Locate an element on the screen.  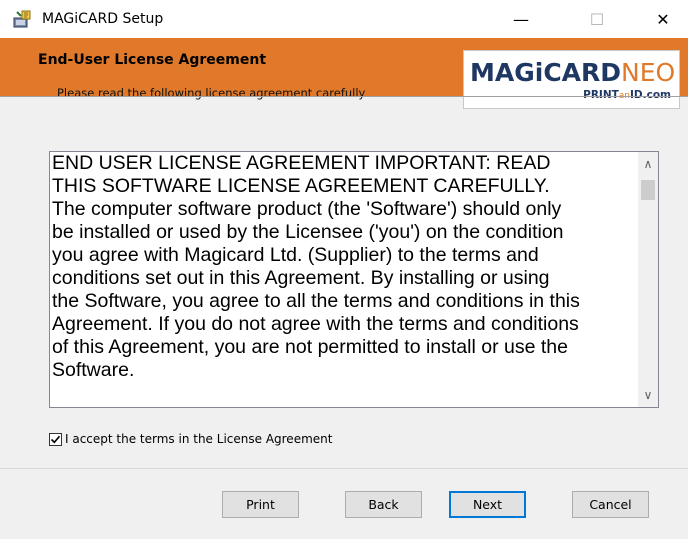
button-area-divider is located at coordinates (344, 468).